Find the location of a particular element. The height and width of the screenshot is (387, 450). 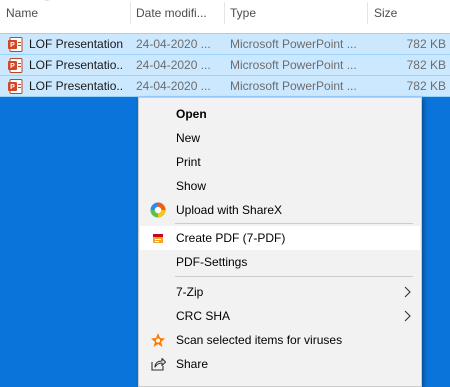

pdf-icon is located at coordinates (158, 238).